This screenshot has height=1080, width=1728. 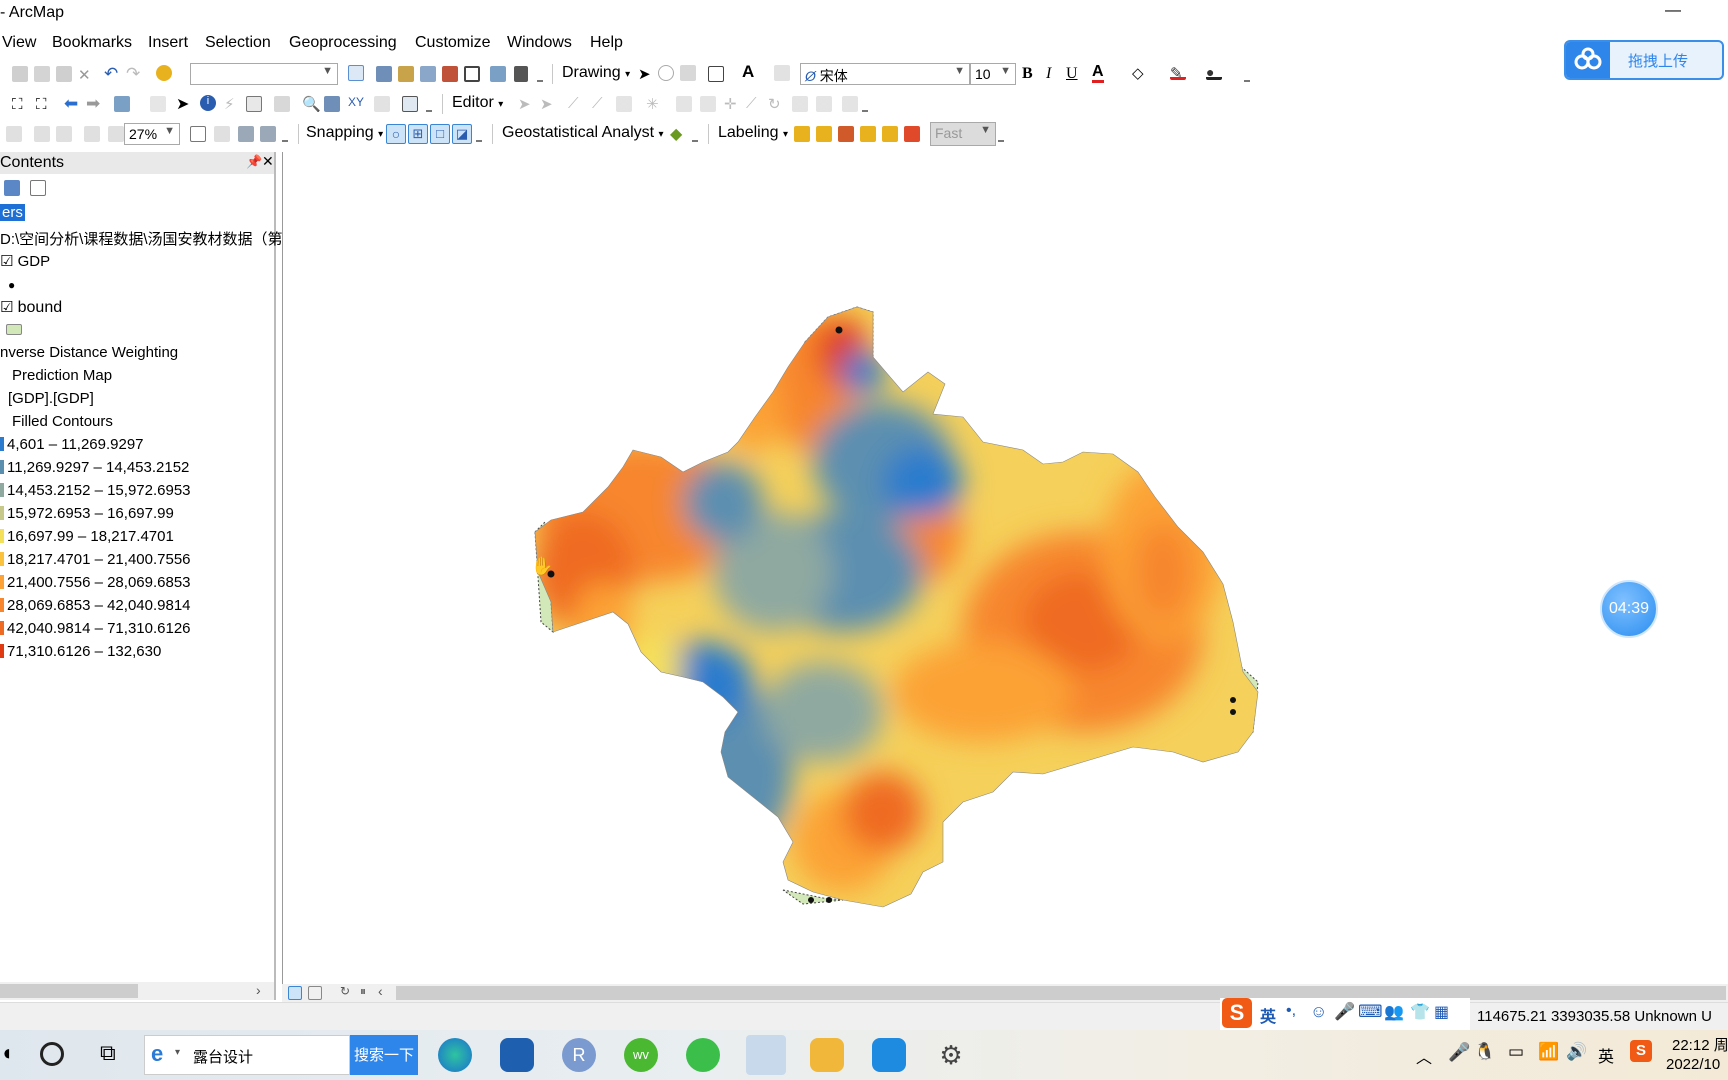 I want to click on gdp-point-symbol: ●, so click(x=11, y=285).